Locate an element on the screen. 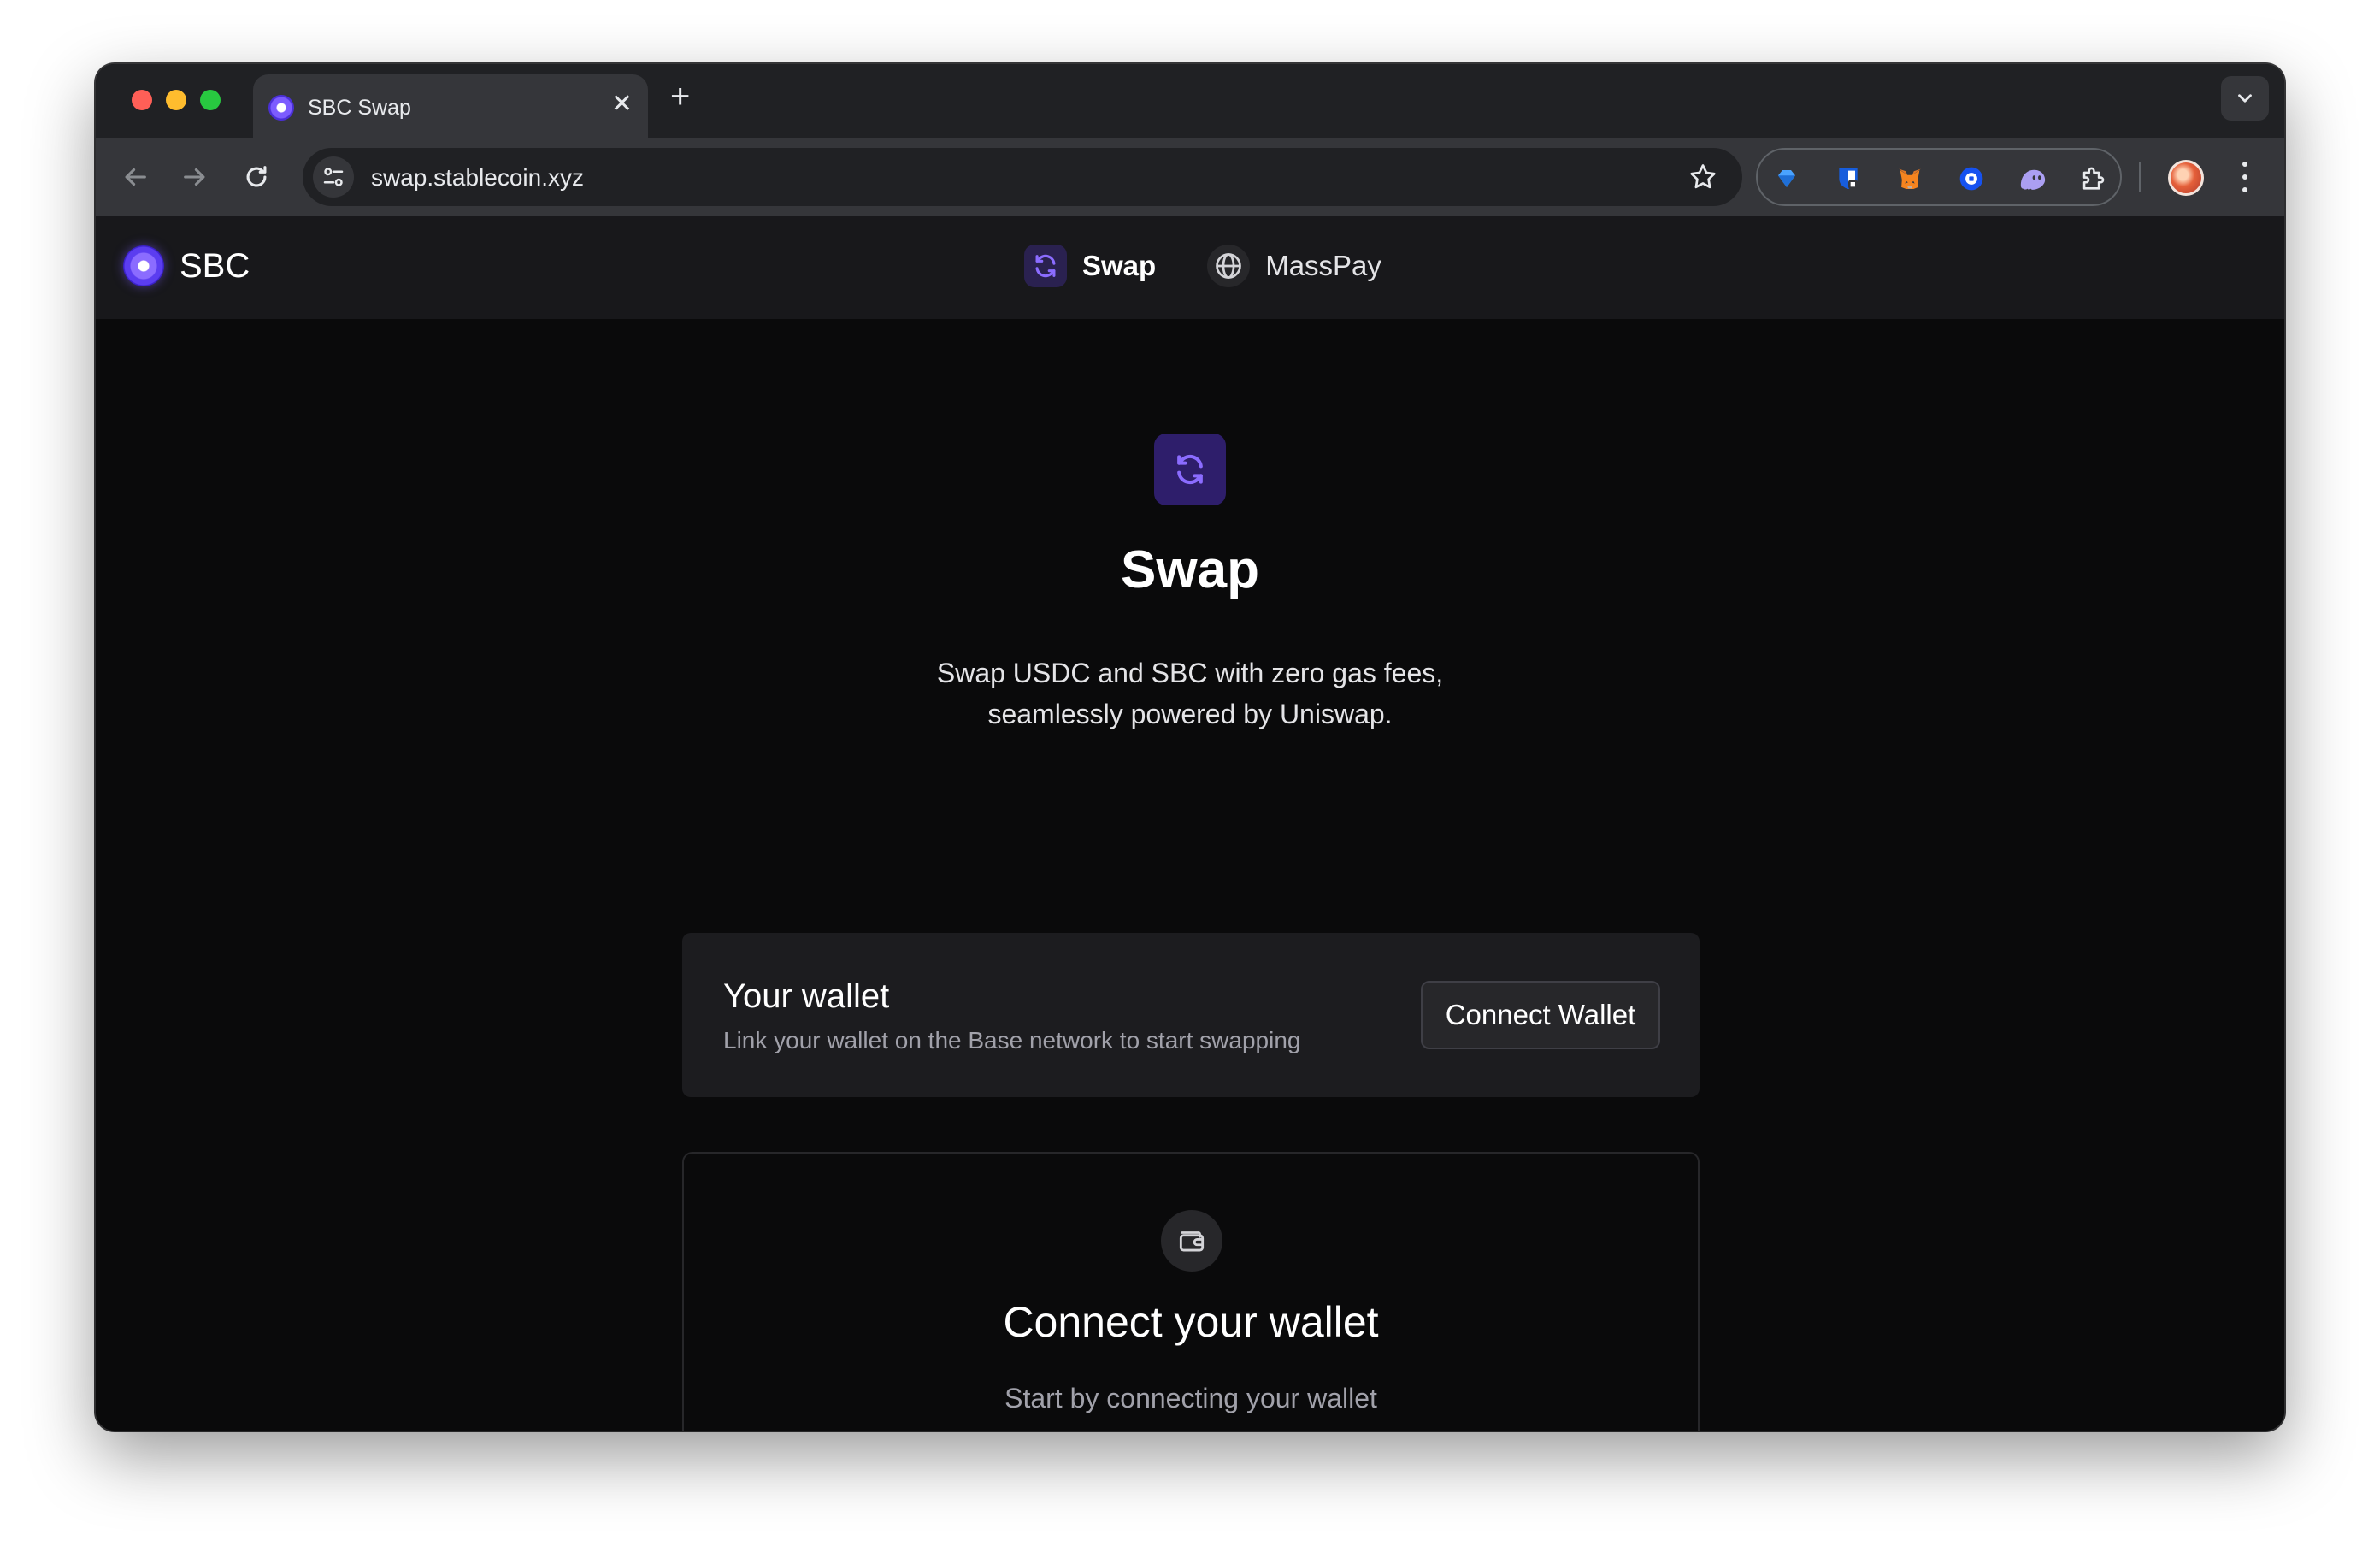 Image resolution: width=2380 pixels, height=1558 pixels. address-bar: swap.stablecoin.xyz is located at coordinates (1022, 177).